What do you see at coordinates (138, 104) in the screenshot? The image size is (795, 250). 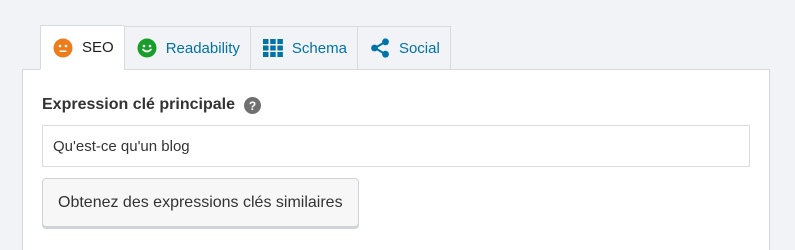 I see `focus-keyphrase-label-text: Expression clé principale` at bounding box center [138, 104].